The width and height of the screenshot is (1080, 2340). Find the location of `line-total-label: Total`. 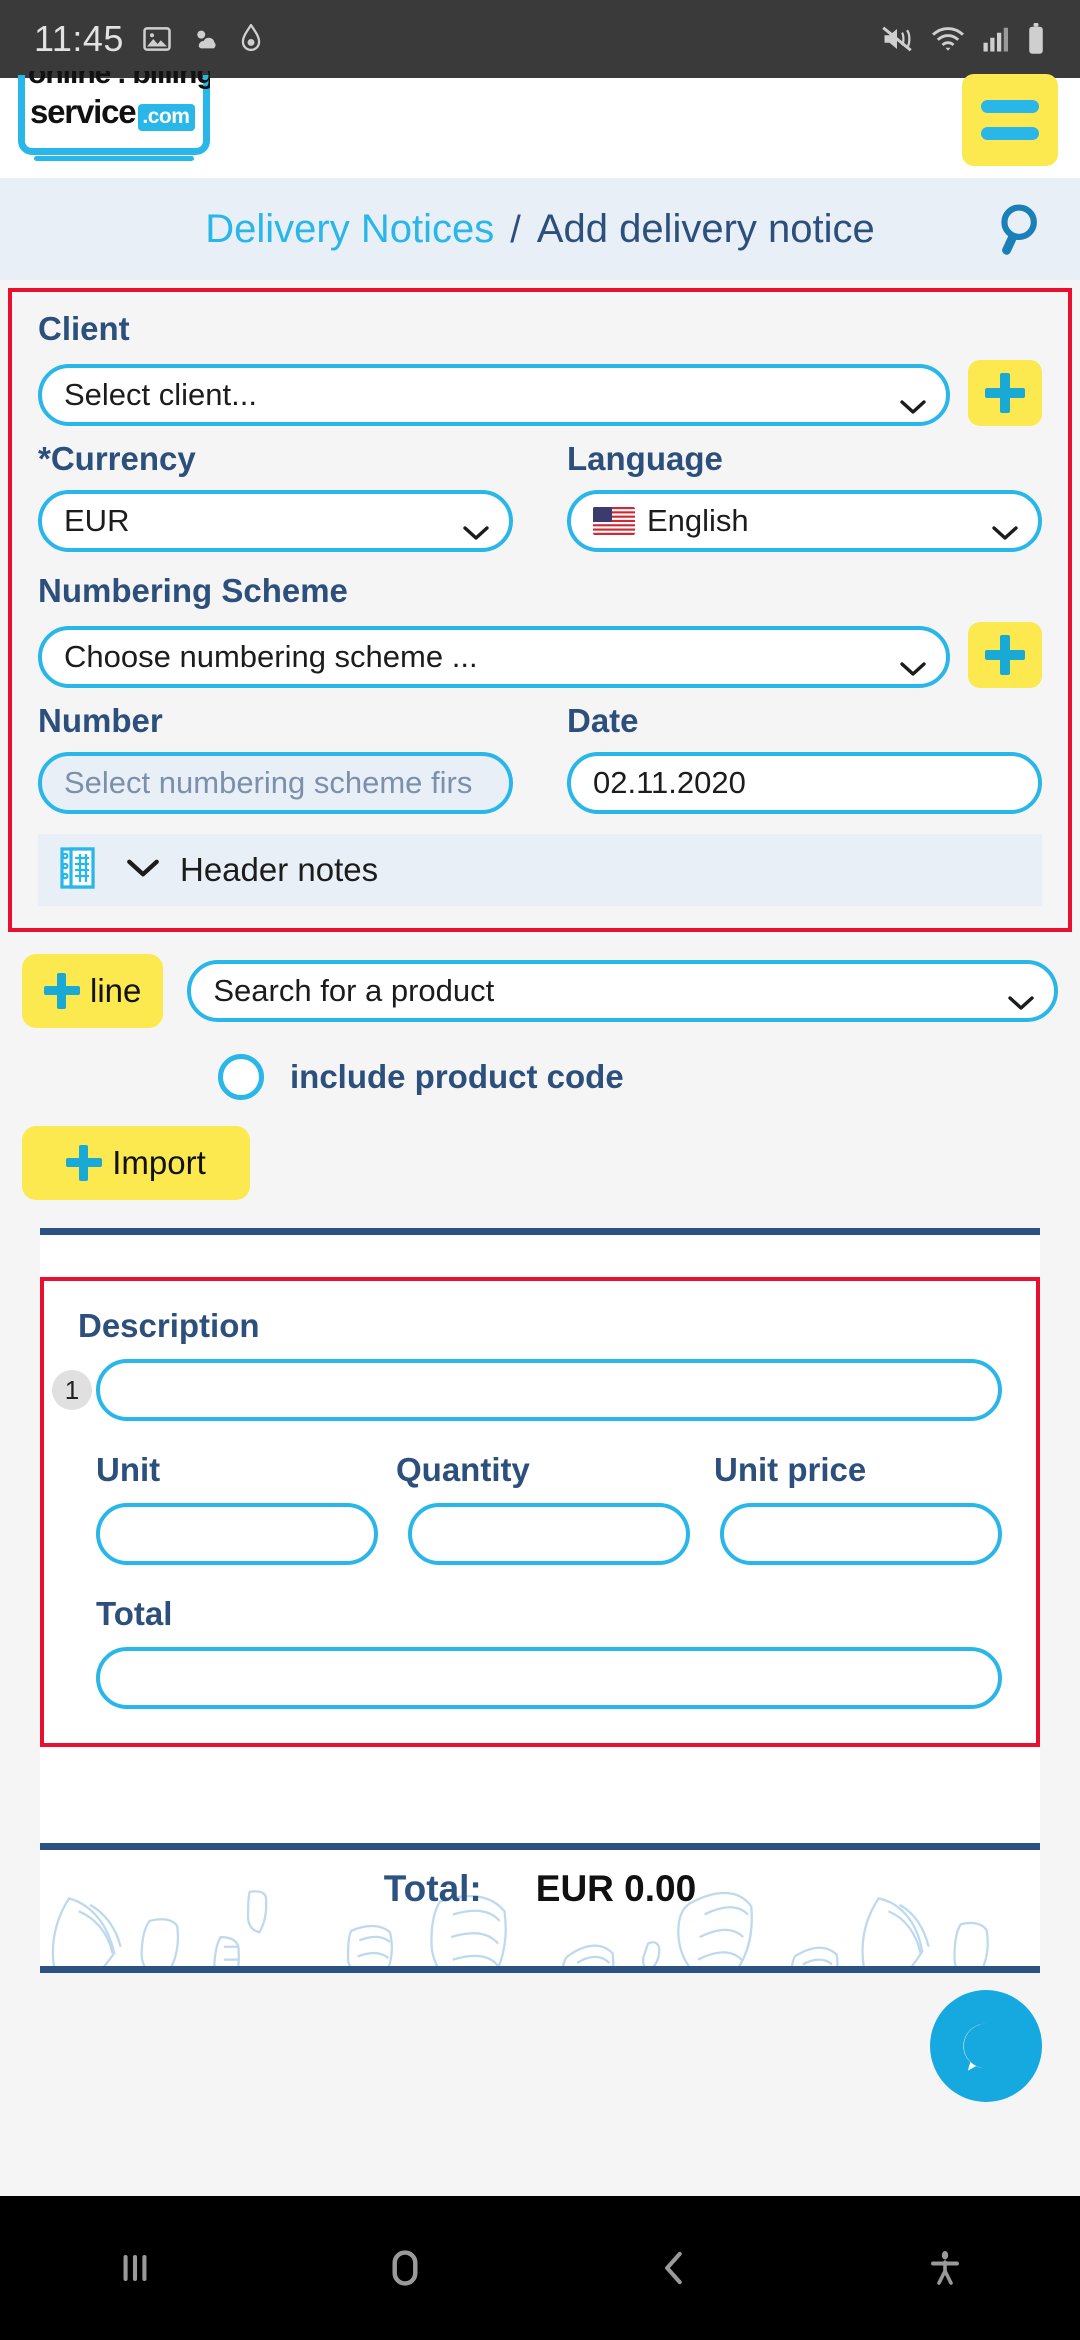

line-total-label: Total is located at coordinates (134, 1613).